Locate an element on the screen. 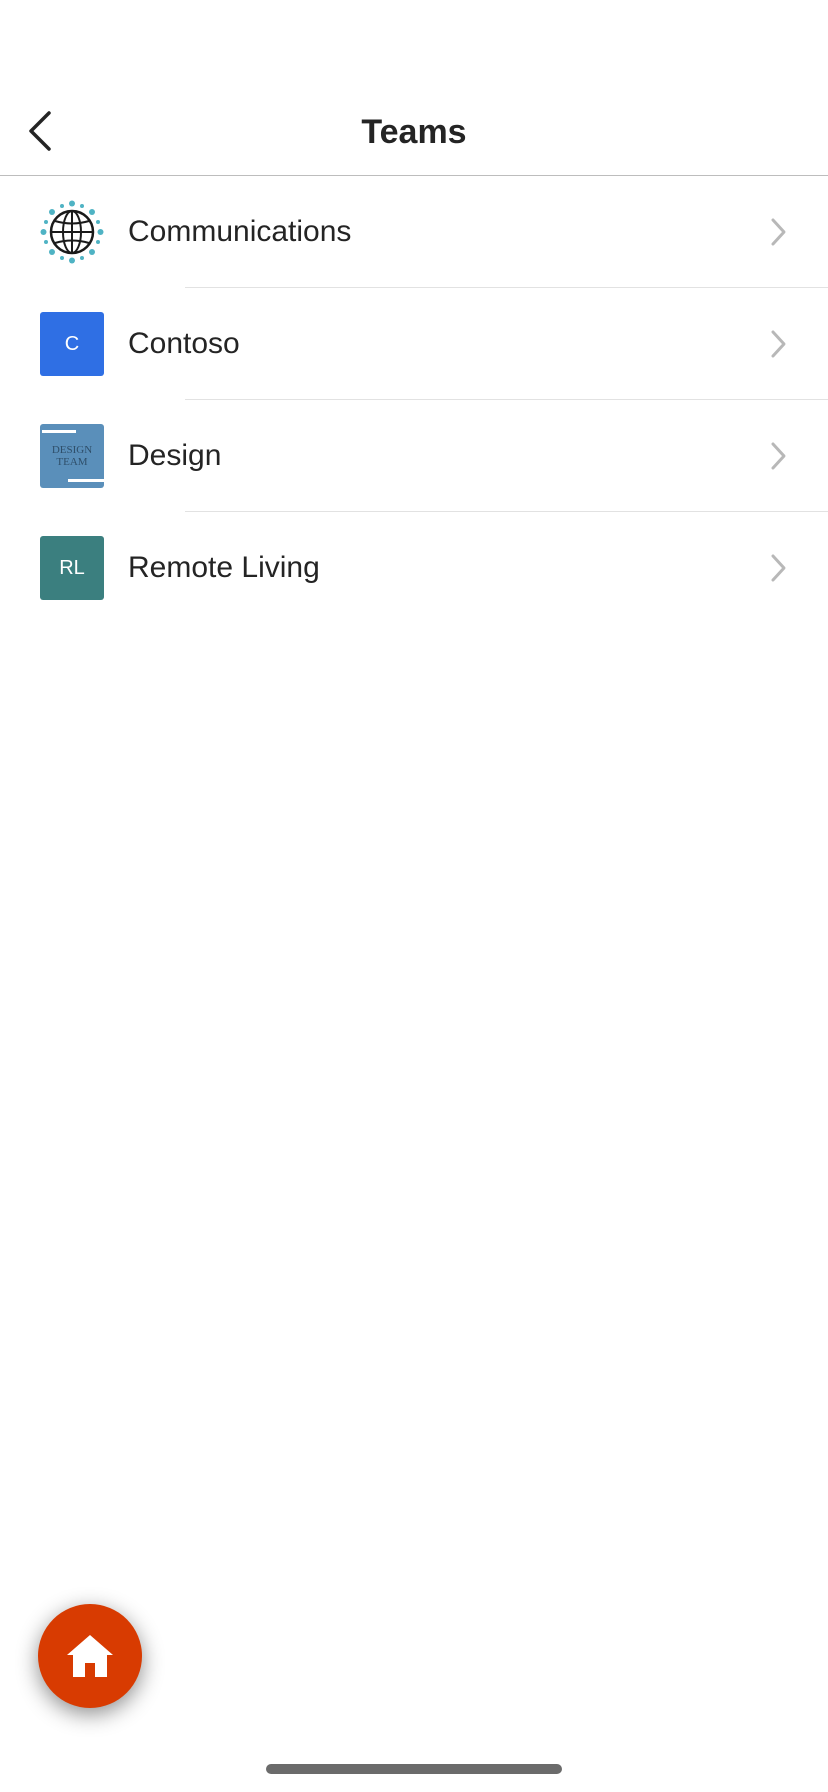  team-row-contoso: C Contoso is located at coordinates (414, 344).